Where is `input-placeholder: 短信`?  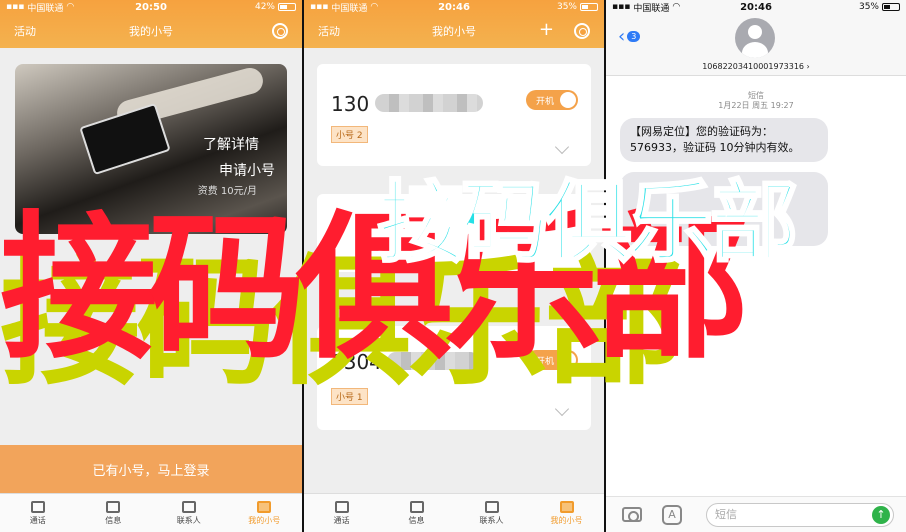
input-placeholder: 短信 is located at coordinates (726, 514).